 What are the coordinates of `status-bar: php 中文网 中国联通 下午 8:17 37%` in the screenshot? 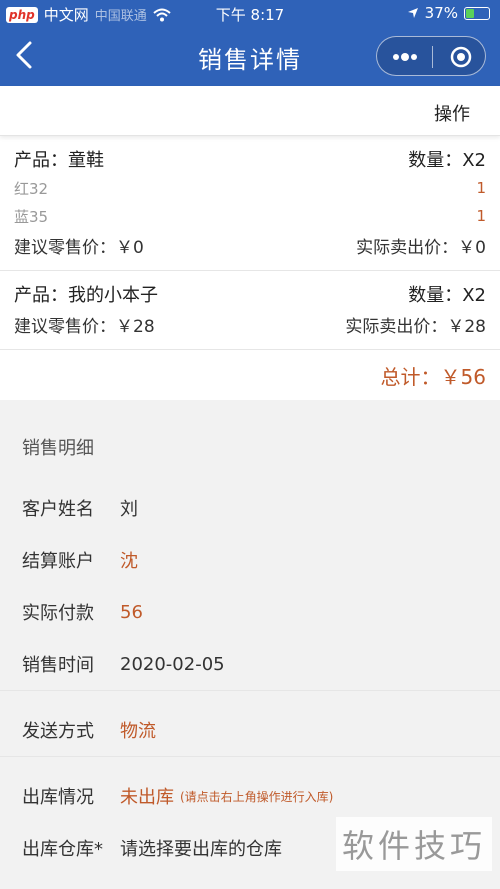 It's located at (250, 14).